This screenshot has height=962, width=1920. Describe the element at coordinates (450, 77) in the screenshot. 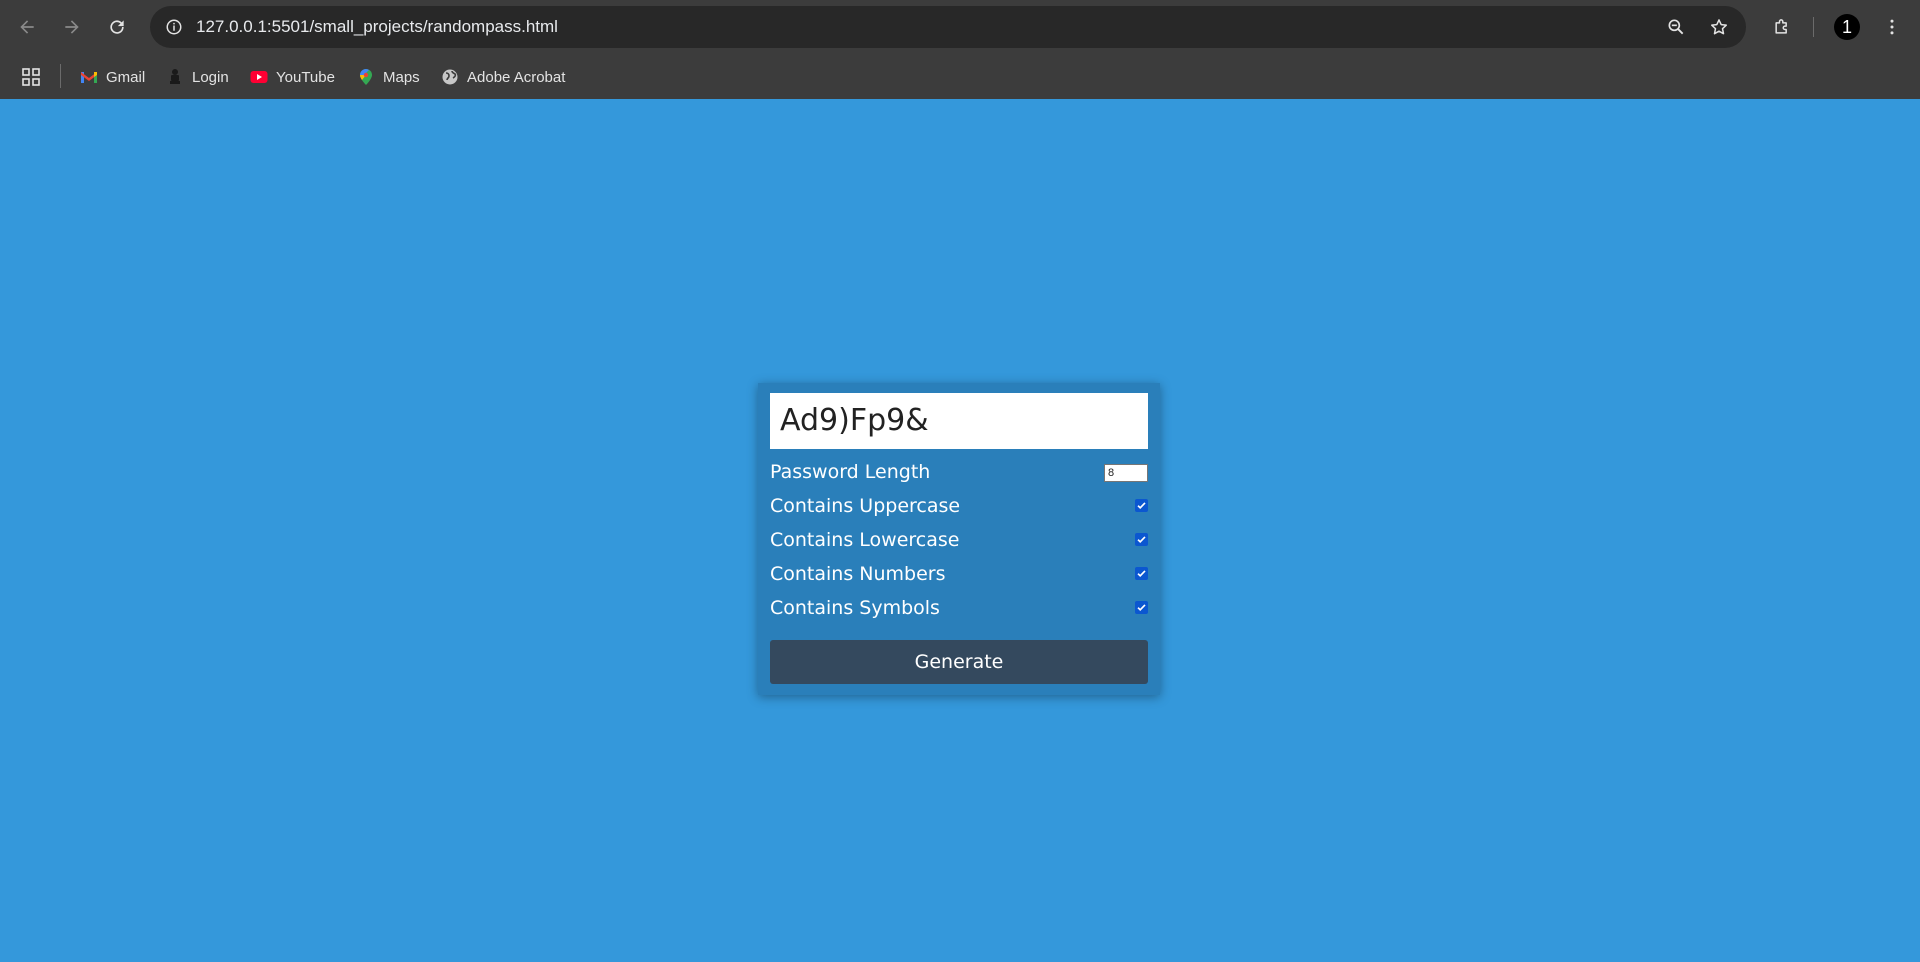

I see `globe-icon` at that location.